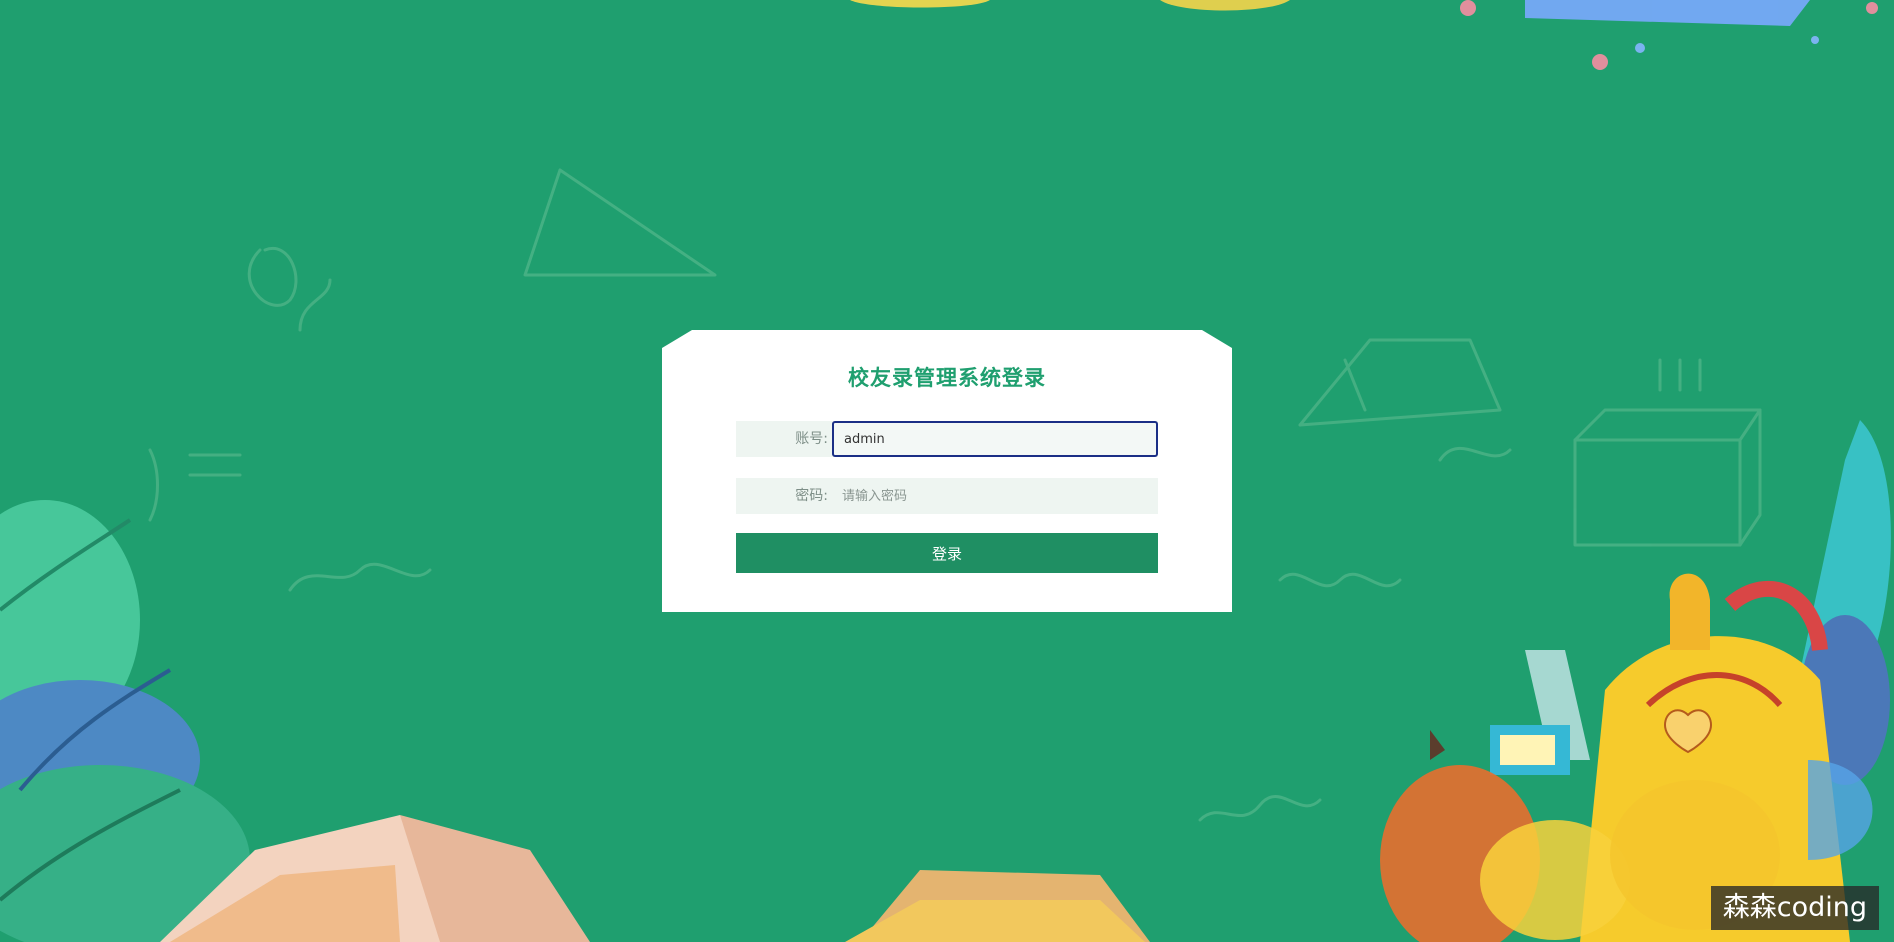  I want to click on login-card: 校友录管理系统登录 账号: 密码: 登录, so click(947, 471).